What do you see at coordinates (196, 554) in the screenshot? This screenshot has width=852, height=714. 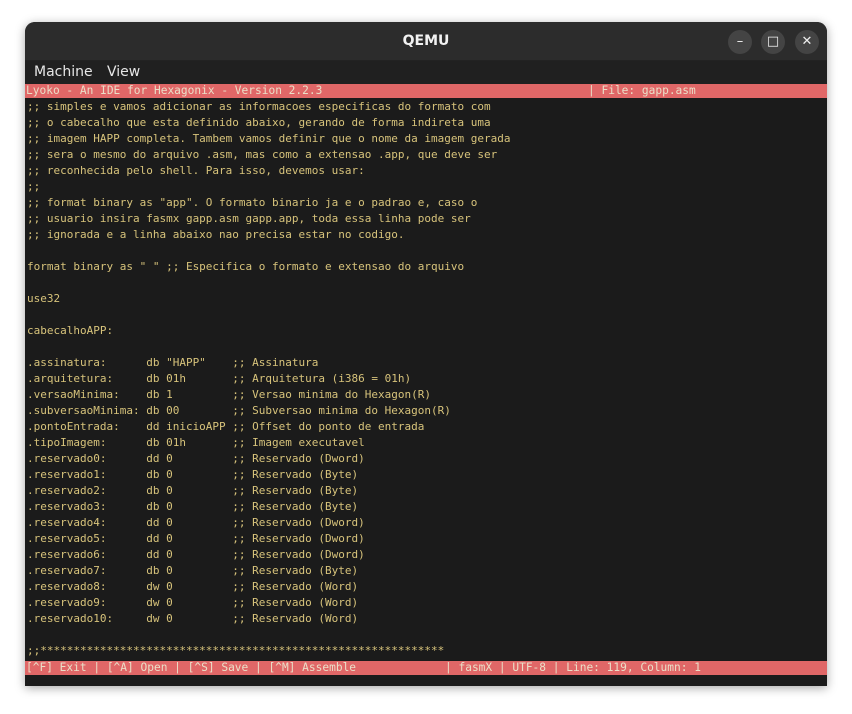 I see `code-line: .reservado6: dd 0 ;; Reservado (Dword)` at bounding box center [196, 554].